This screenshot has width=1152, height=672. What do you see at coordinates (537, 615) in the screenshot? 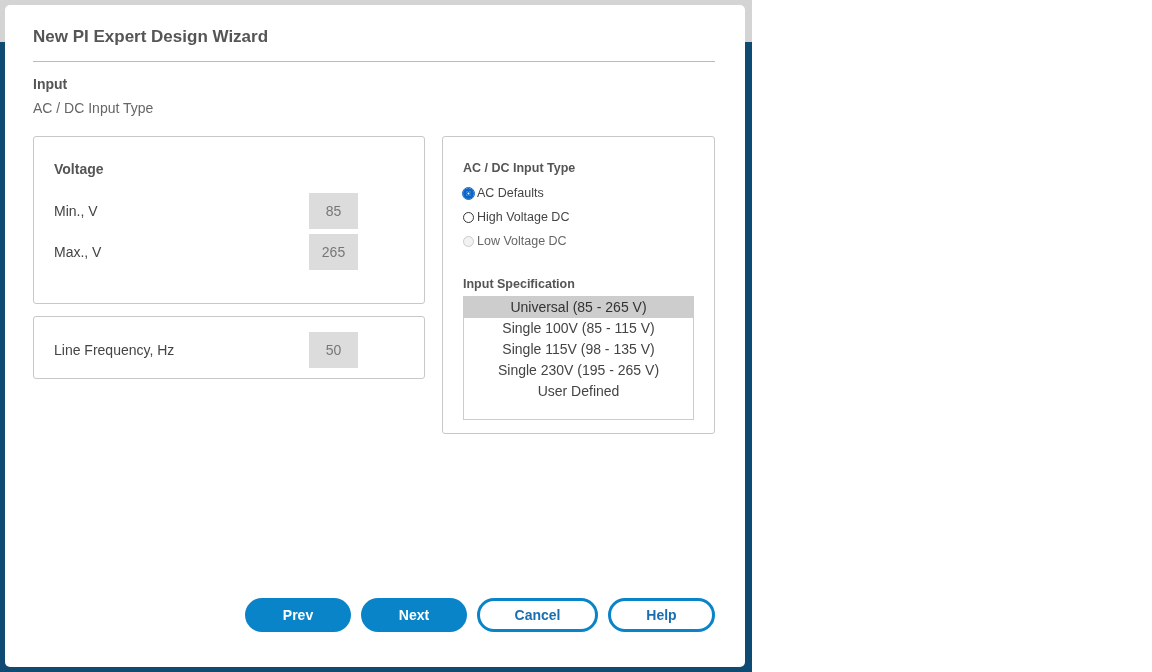
I see `dialog-button: Cancel` at bounding box center [537, 615].